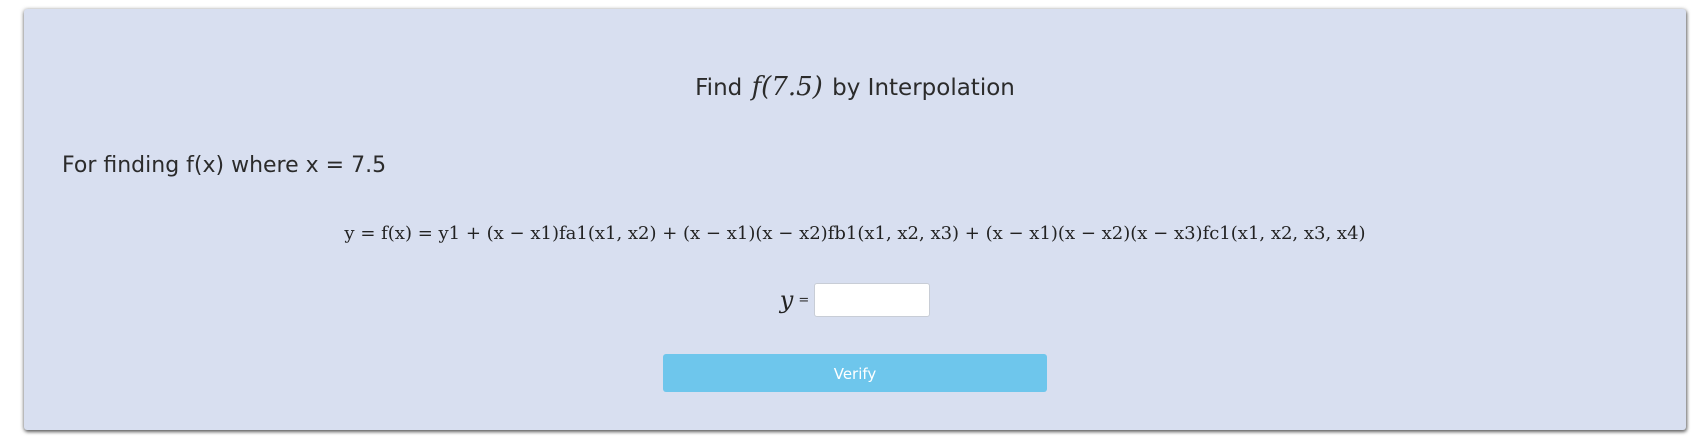  Describe the element at coordinates (804, 300) in the screenshot. I see `answer-equals: =` at that location.